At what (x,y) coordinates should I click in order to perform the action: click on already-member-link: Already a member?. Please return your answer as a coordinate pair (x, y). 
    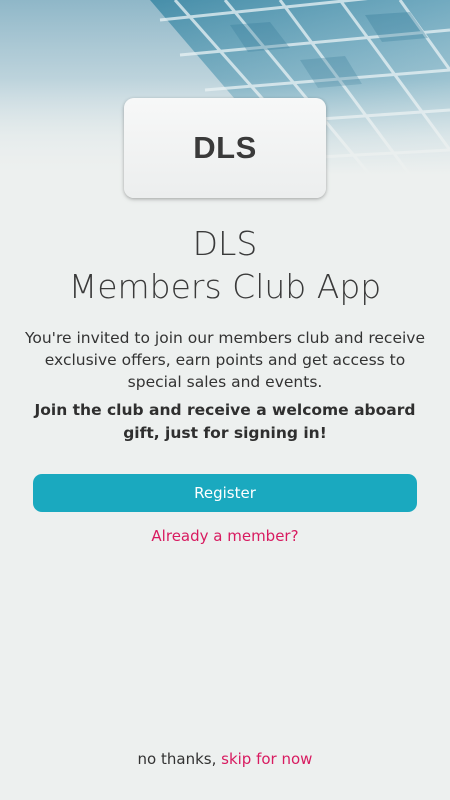
    Looking at the image, I should click on (225, 536).